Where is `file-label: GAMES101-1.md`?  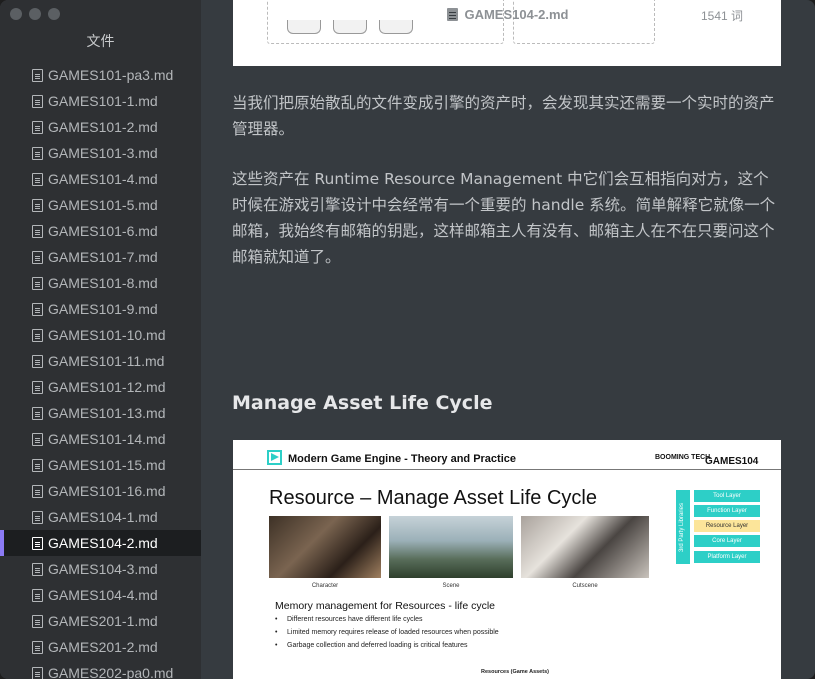
file-label: GAMES101-1.md is located at coordinates (103, 101).